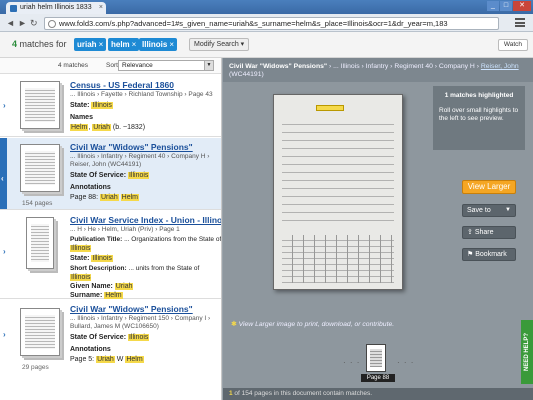 Image resolution: width=533 pixels, height=400 pixels. What do you see at coordinates (105, 197) in the screenshot?
I see `result-snippet: Page 88: Uriah Helm` at bounding box center [105, 197].